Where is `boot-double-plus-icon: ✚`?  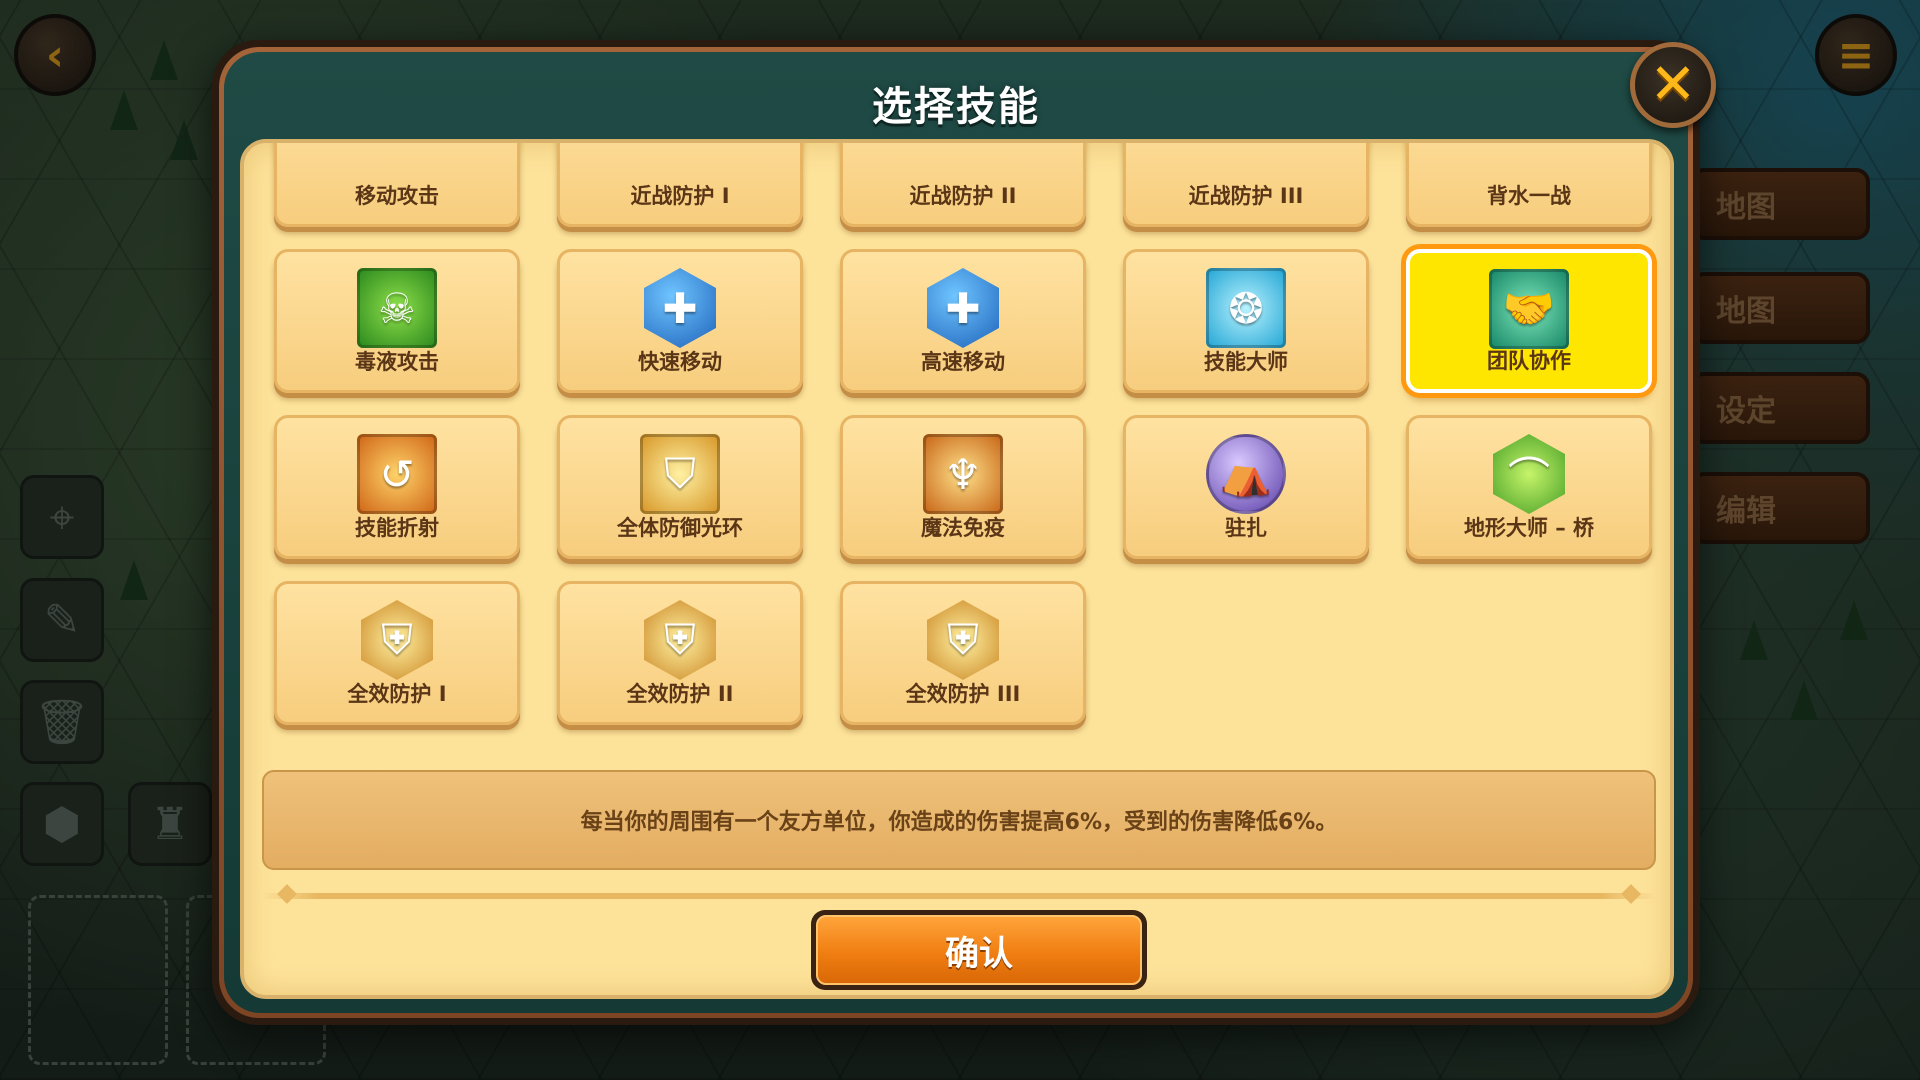
boot-double-plus-icon: ✚ is located at coordinates (963, 308).